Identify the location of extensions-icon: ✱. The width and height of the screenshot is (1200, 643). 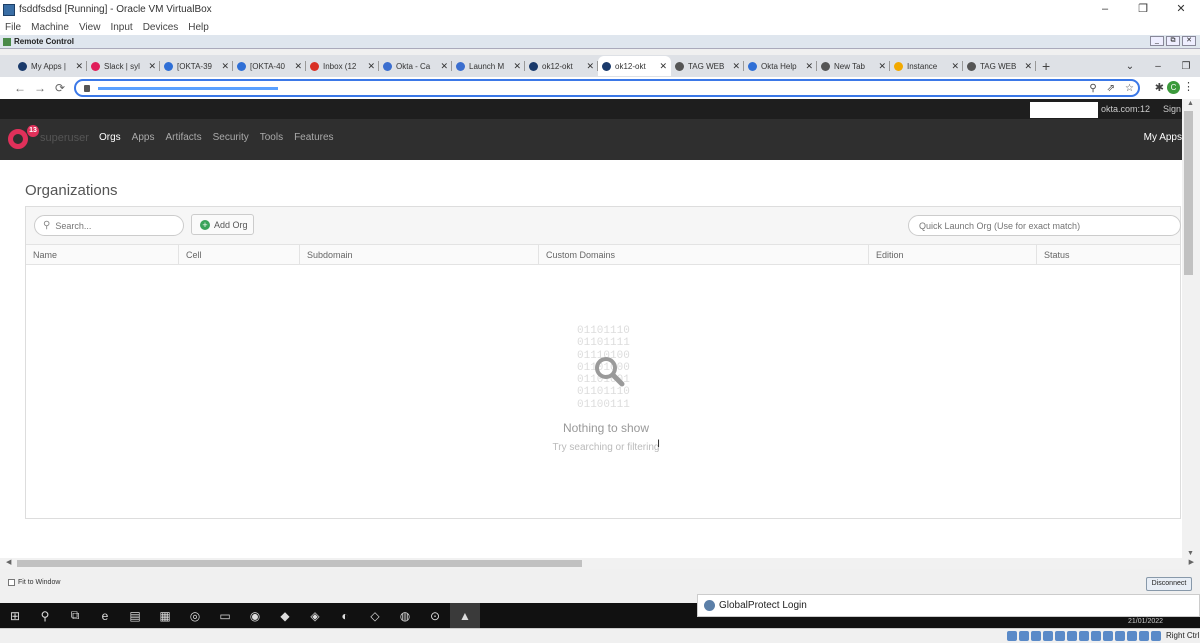
(1159, 87).